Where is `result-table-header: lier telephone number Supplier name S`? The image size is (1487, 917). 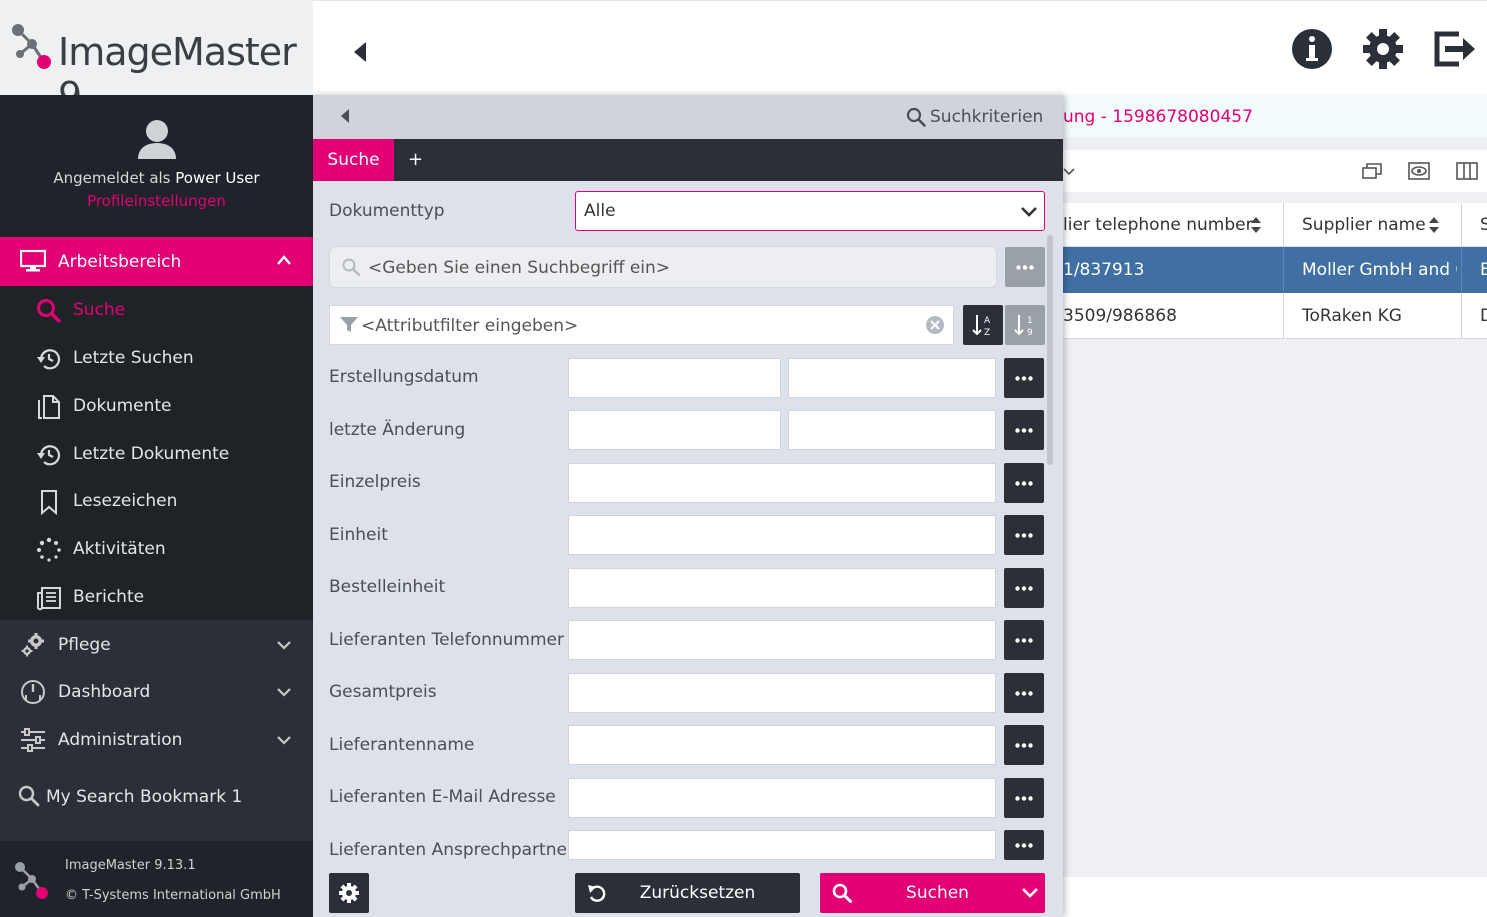 result-table-header: lier telephone number Supplier name S is located at coordinates (1275, 225).